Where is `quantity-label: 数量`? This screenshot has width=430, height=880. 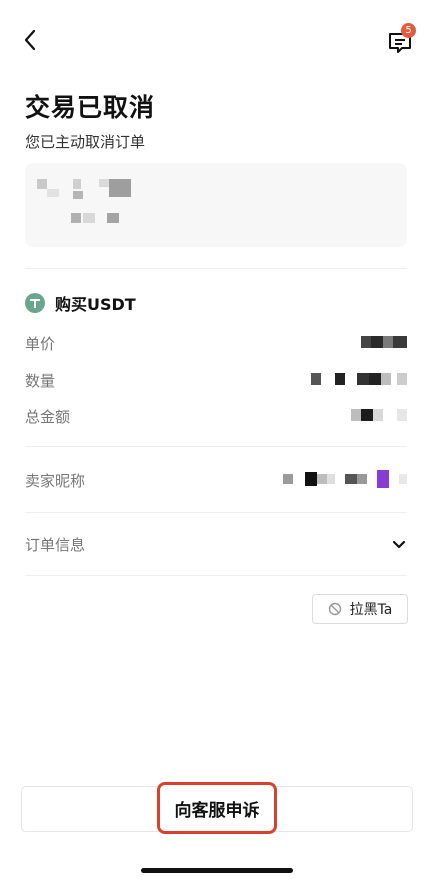
quantity-label: 数量 is located at coordinates (40, 381).